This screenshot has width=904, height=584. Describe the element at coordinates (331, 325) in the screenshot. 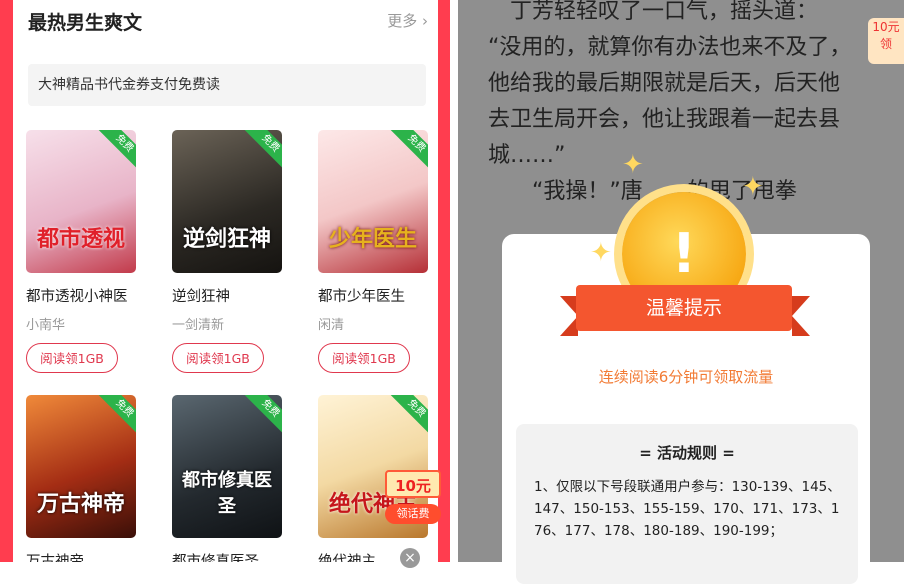

I see `book-author: 闲清` at that location.